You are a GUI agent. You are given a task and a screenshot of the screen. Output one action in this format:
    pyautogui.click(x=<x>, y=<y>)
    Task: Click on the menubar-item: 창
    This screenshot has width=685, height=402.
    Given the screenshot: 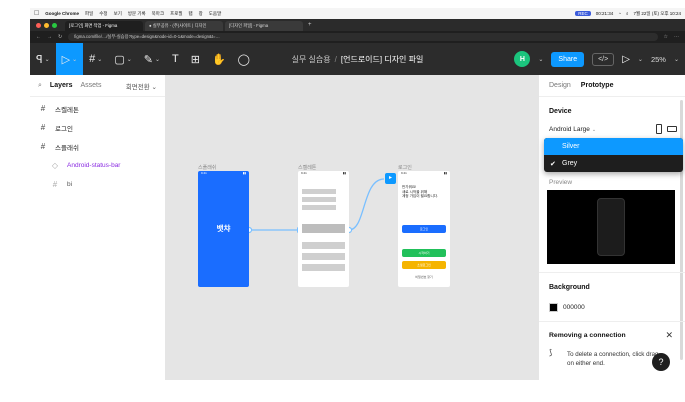 What is the action you would take?
    pyautogui.click(x=201, y=14)
    